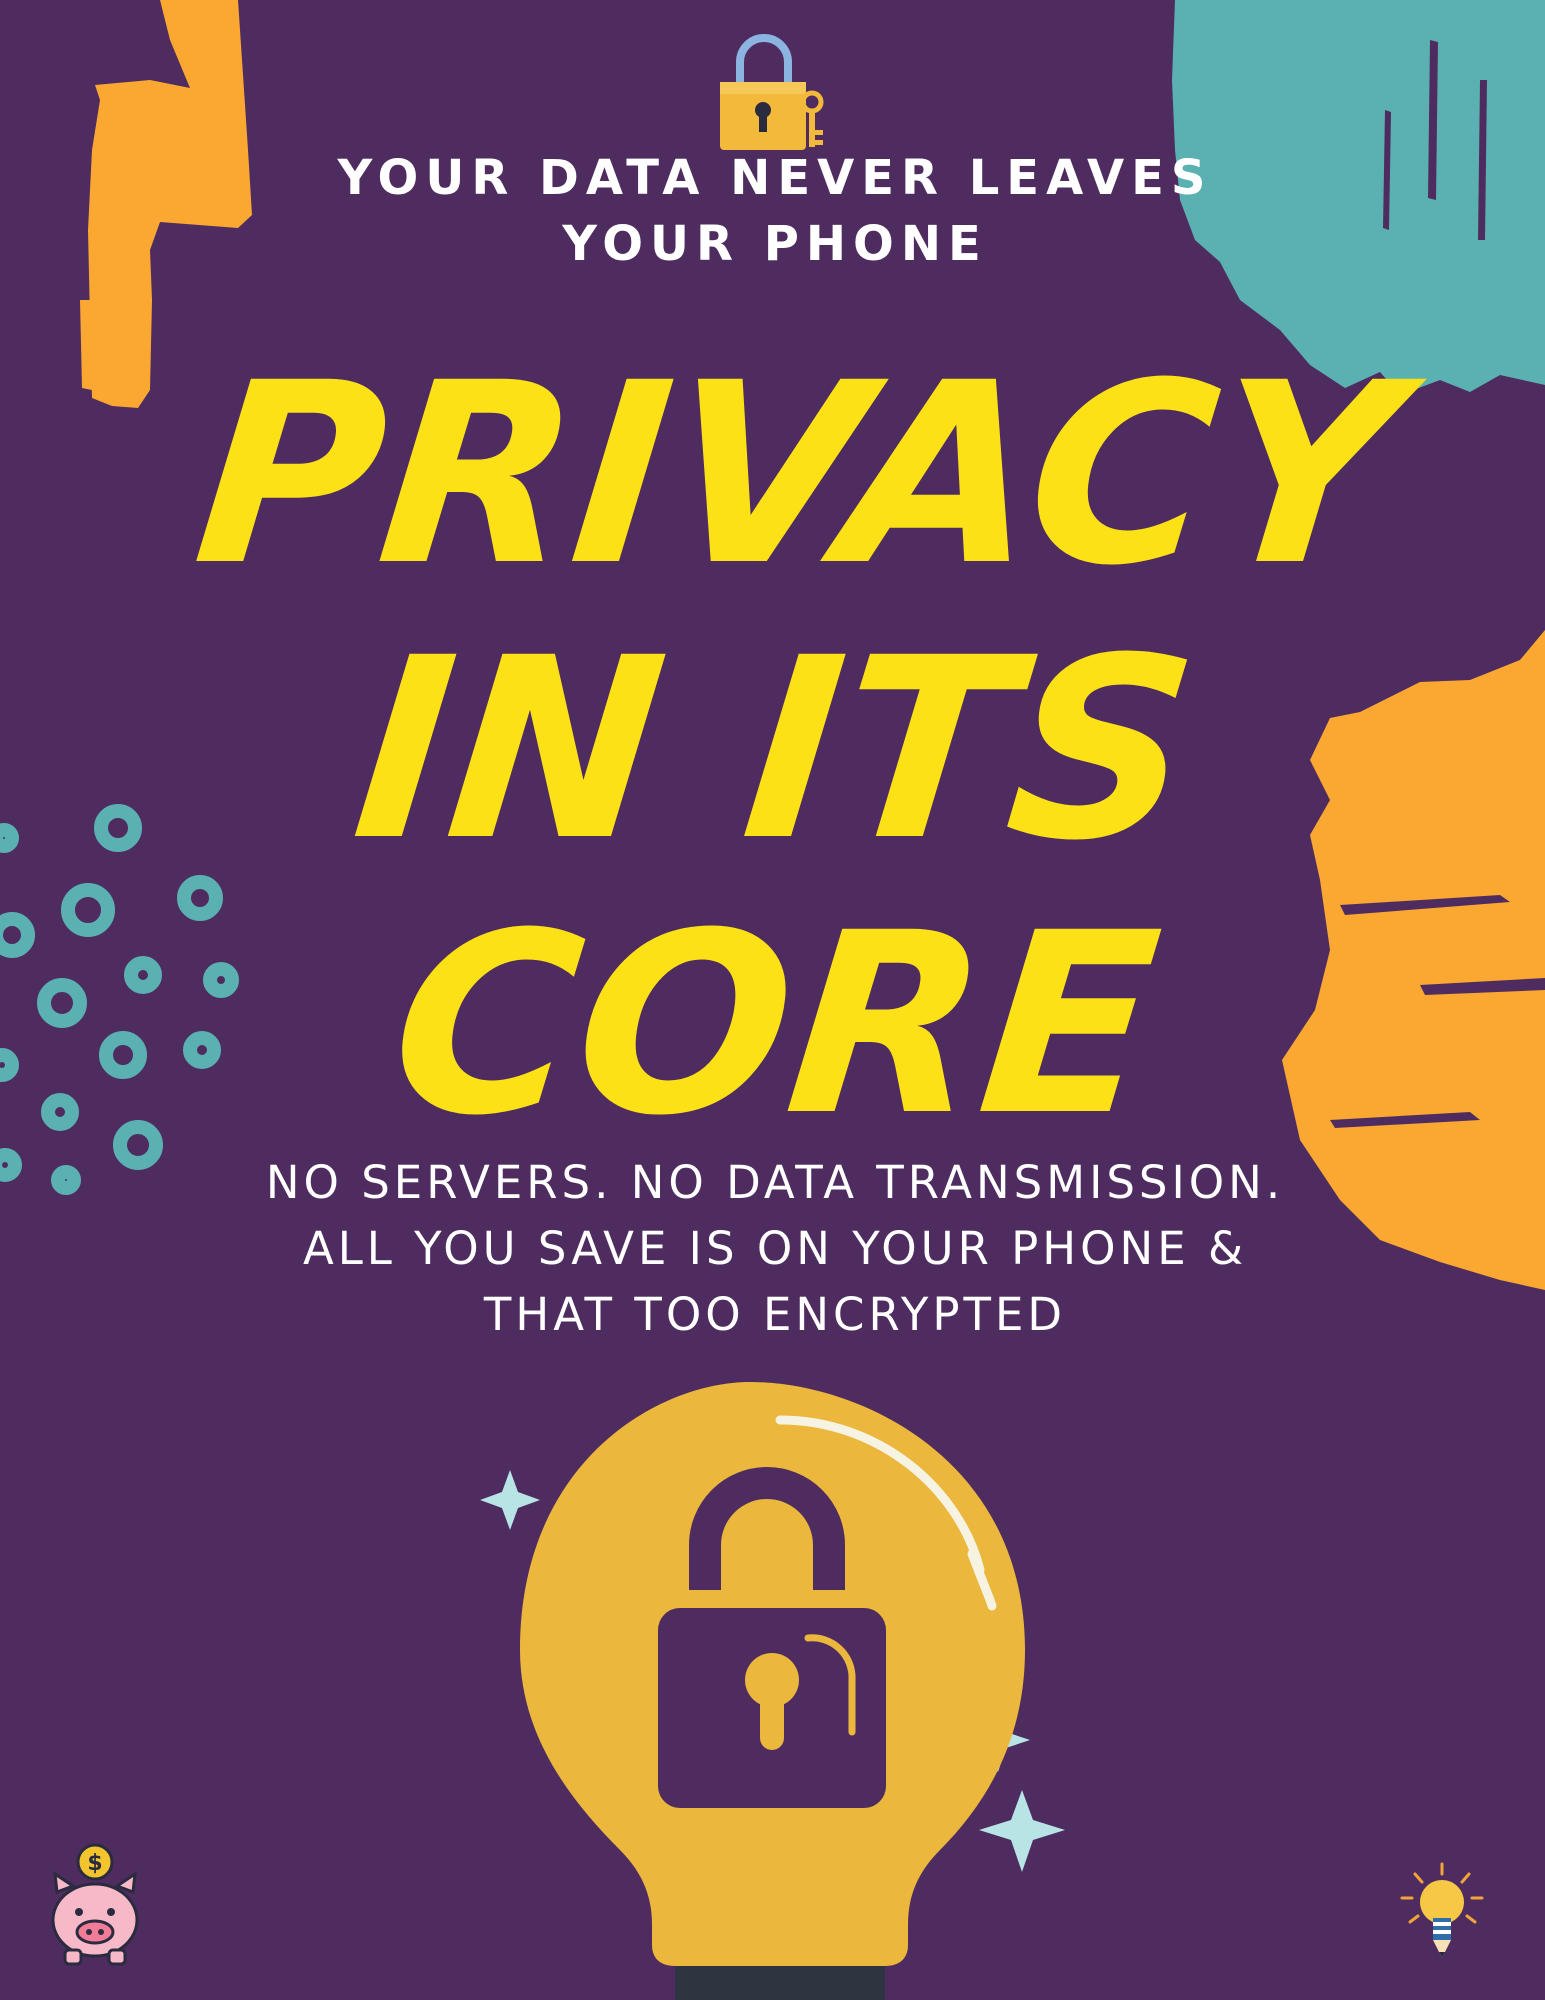  Describe the element at coordinates (775, 1314) in the screenshot. I see `description-line-3: THAT TOO ENCRYPTED` at that location.